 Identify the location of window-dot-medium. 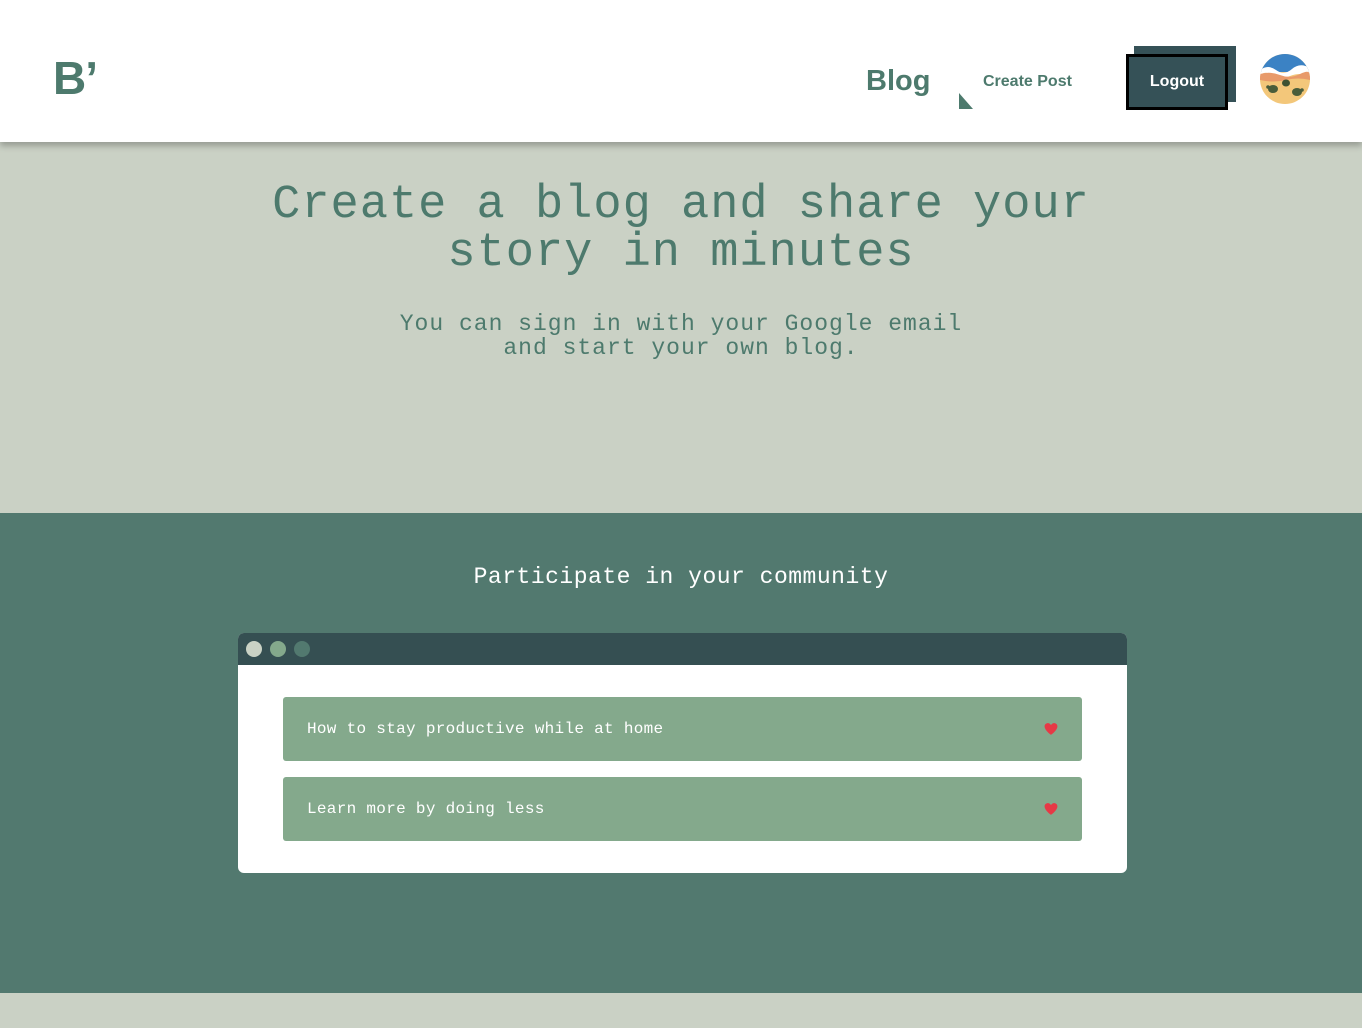
(278, 649).